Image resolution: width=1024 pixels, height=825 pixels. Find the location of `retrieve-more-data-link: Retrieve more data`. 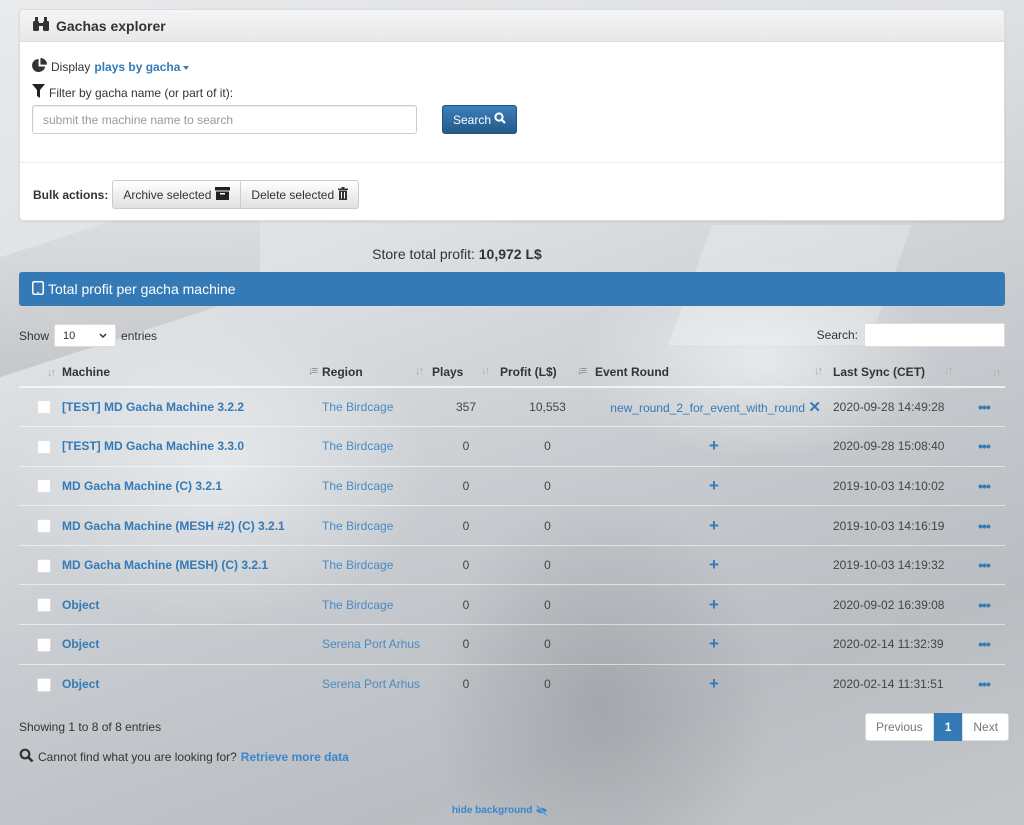

retrieve-more-data-link: Retrieve more data is located at coordinates (295, 757).